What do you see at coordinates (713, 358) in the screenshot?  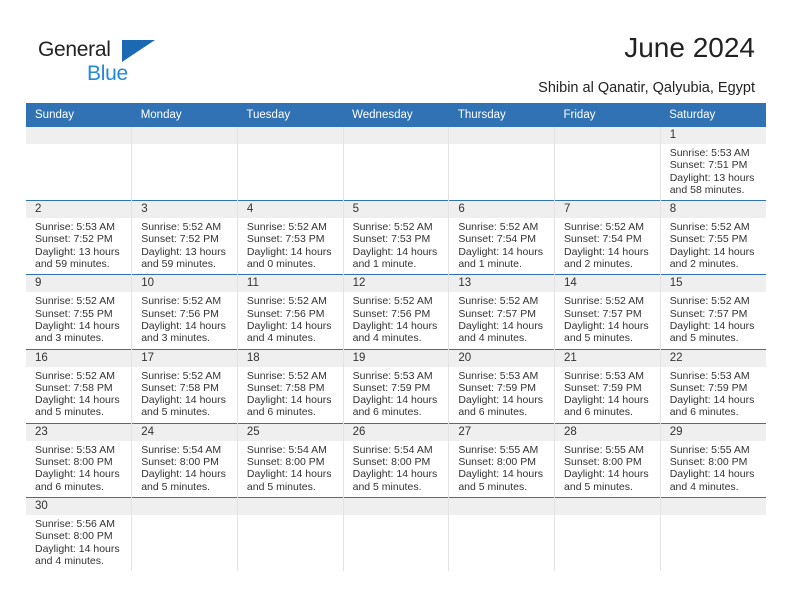 I see `day-number: 22` at bounding box center [713, 358].